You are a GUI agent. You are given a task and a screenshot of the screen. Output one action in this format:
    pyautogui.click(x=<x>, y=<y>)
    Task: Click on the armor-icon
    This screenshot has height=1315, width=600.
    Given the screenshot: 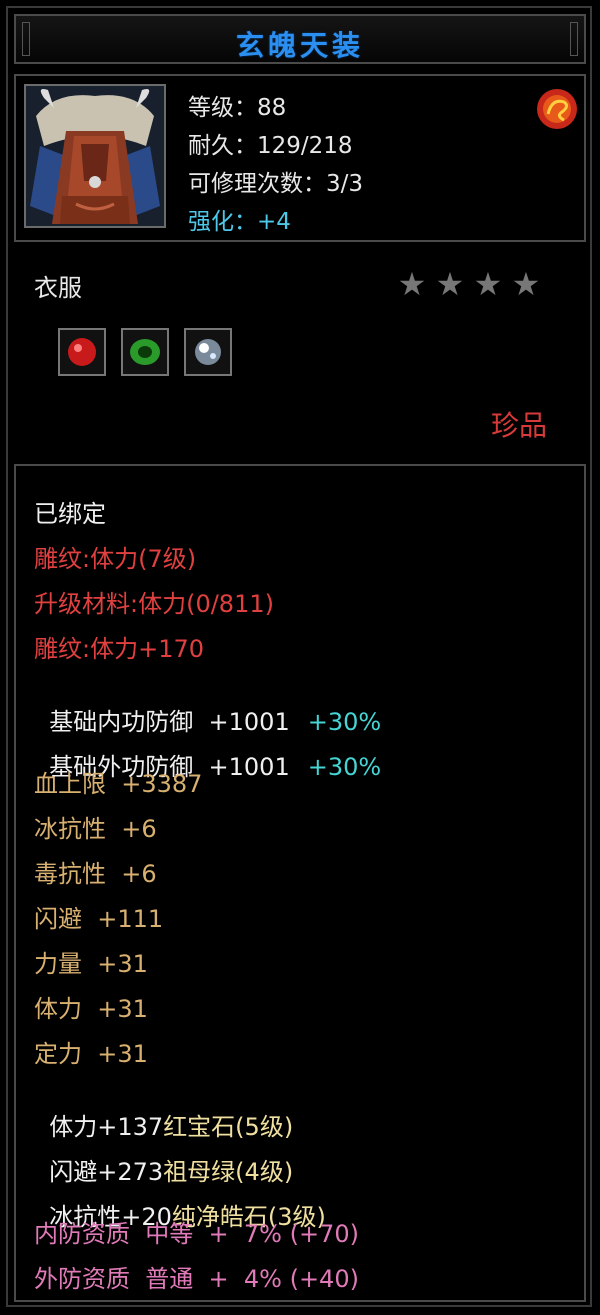 What is the action you would take?
    pyautogui.click(x=95, y=156)
    